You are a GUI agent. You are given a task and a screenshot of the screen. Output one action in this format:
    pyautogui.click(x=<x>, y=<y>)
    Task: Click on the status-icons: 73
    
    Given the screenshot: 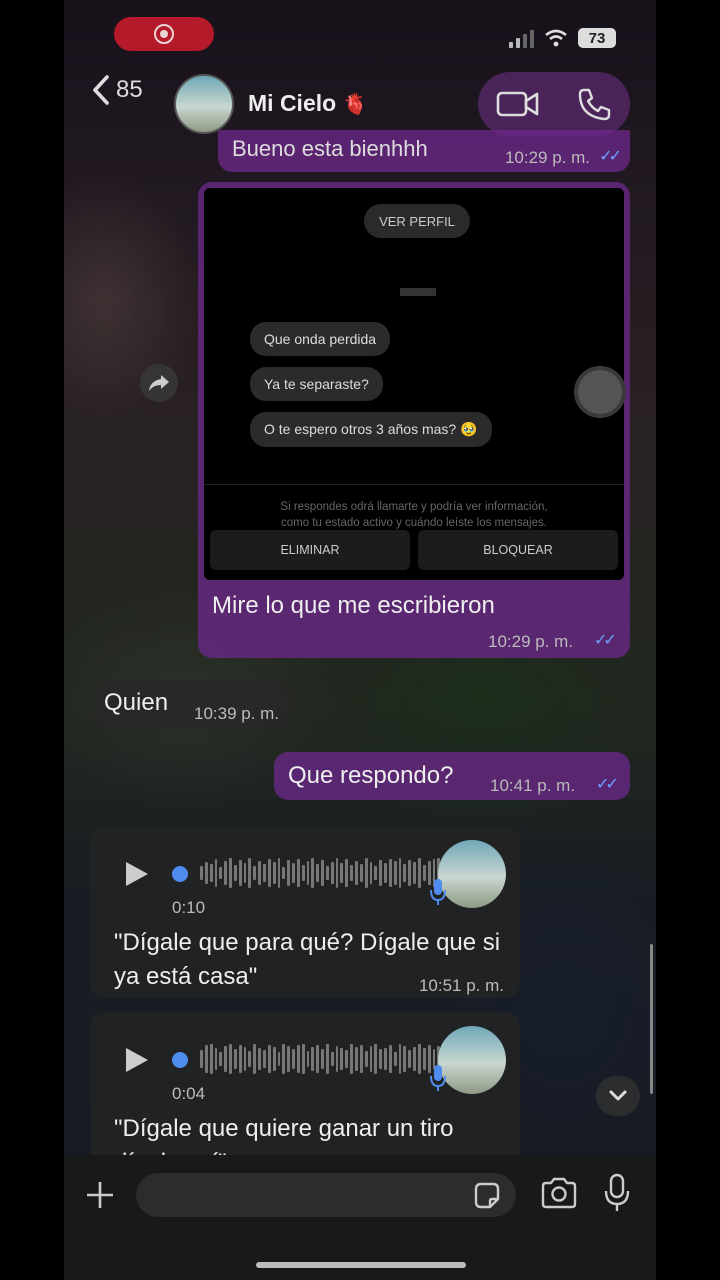 What is the action you would take?
    pyautogui.click(x=562, y=38)
    